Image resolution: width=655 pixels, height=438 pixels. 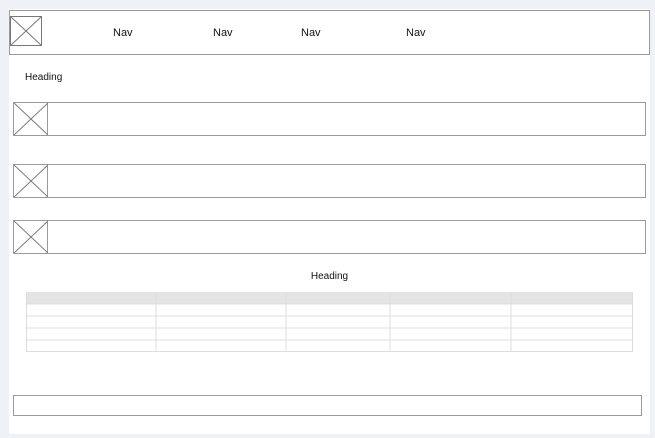 I want to click on nav-item-4: Nav, so click(x=416, y=33).